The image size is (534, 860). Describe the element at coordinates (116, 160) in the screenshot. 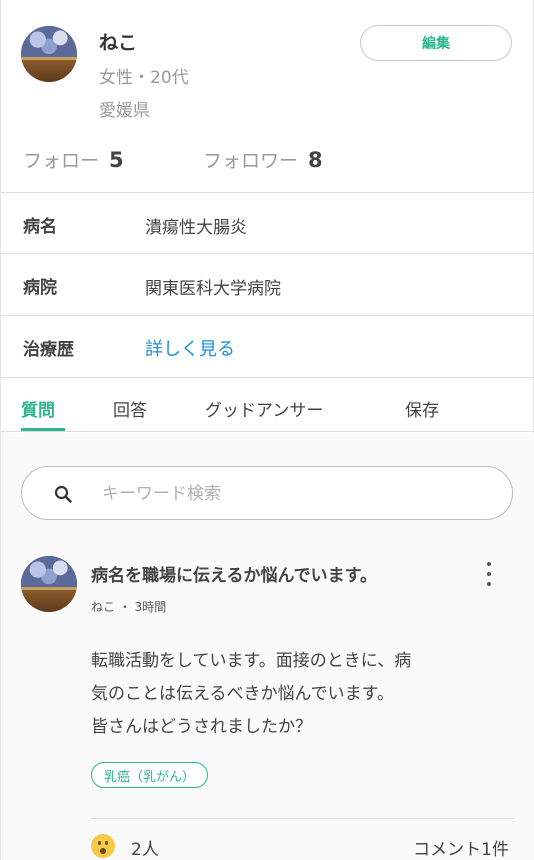

I see `follow-count: 5` at that location.